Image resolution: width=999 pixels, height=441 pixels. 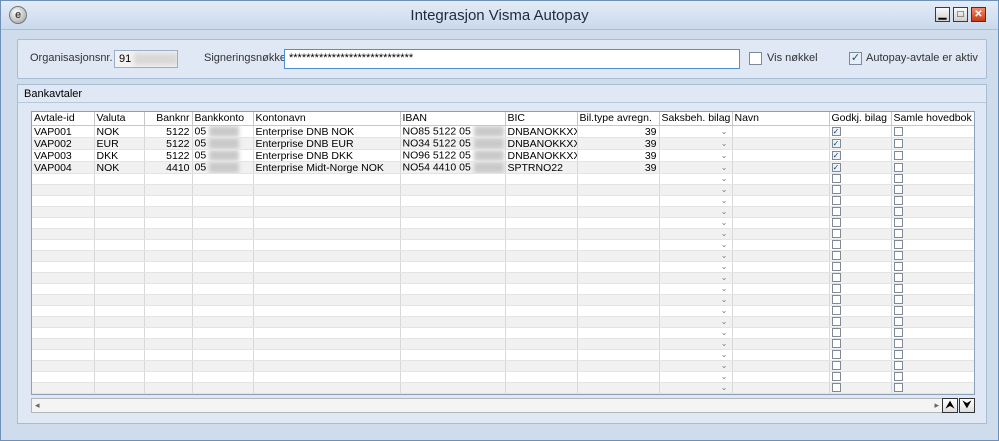 What do you see at coordinates (453, 119) in the screenshot?
I see `column-header: IBAN` at bounding box center [453, 119].